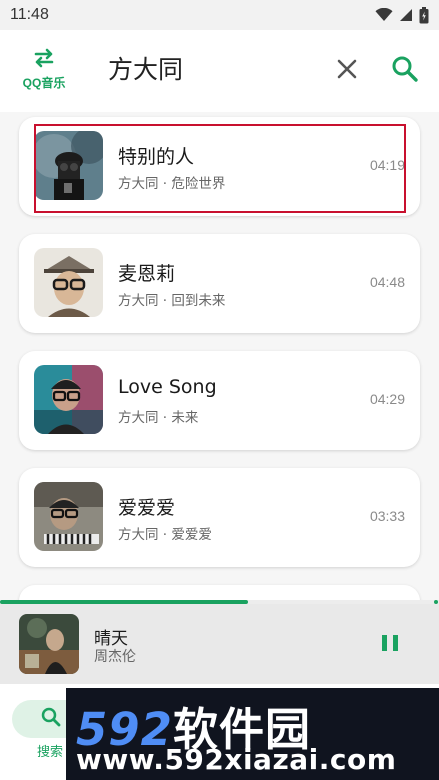 Image resolution: width=439 pixels, height=780 pixels. I want to click on watermark-url: www.592xiazai.com, so click(236, 759).